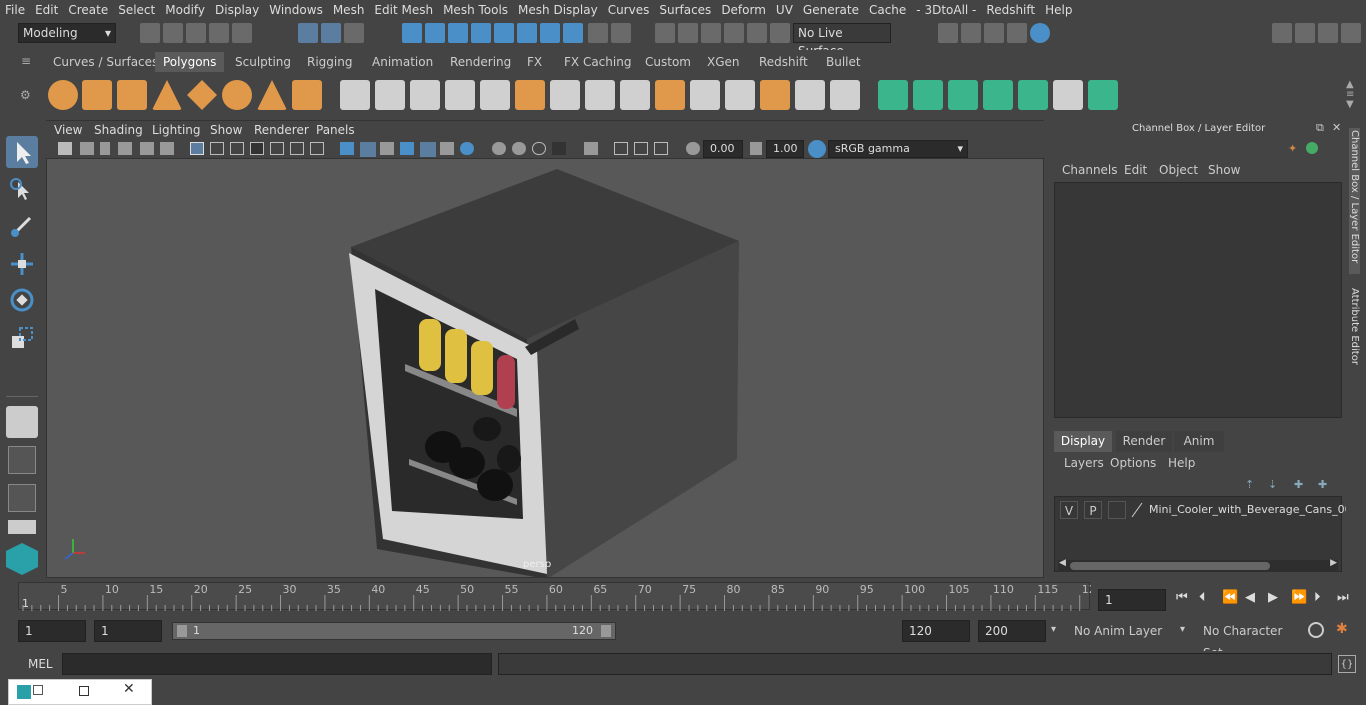 Image resolution: width=1366 pixels, height=705 pixels. Describe the element at coordinates (263, 62) in the screenshot. I see `tab-sculpting: Sculpting` at that location.